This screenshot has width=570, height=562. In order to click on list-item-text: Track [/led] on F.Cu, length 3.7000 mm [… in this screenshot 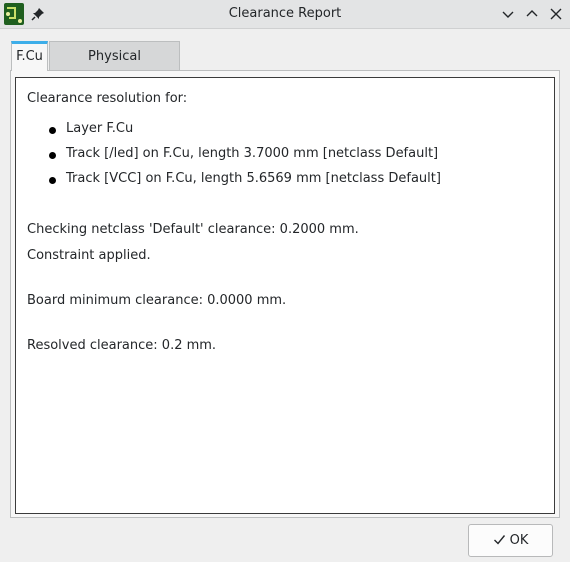, I will do `click(252, 153)`.